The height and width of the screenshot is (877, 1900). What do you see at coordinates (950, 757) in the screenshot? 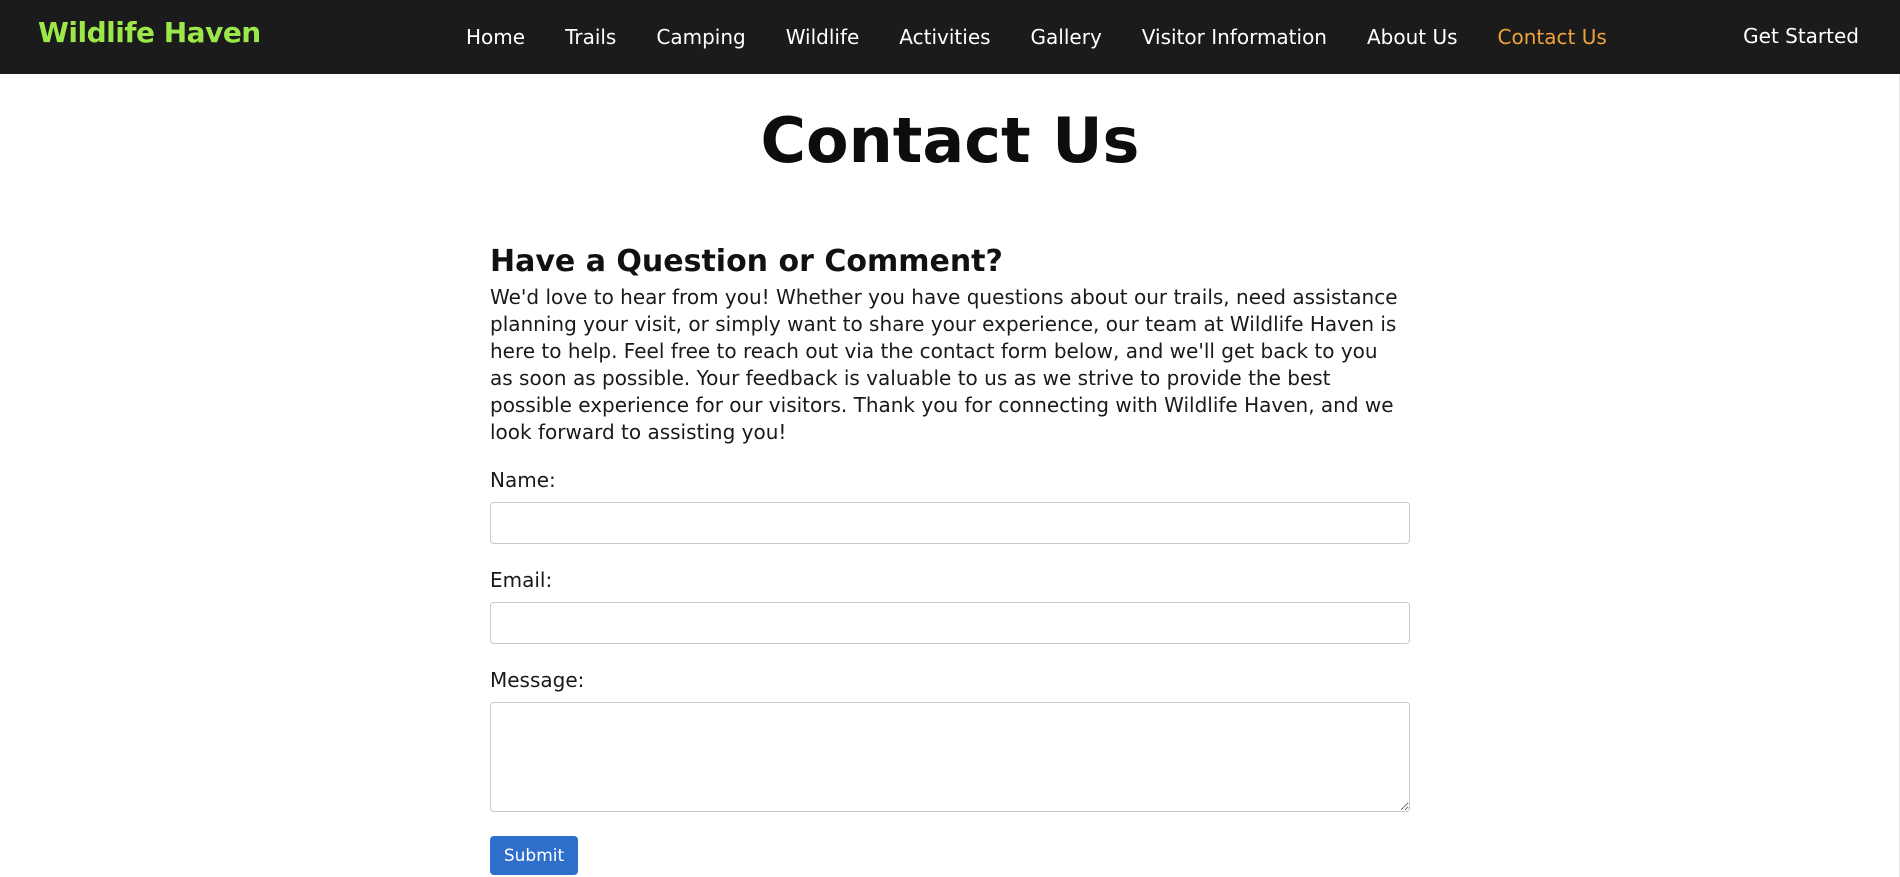
I see `message-textarea` at bounding box center [950, 757].